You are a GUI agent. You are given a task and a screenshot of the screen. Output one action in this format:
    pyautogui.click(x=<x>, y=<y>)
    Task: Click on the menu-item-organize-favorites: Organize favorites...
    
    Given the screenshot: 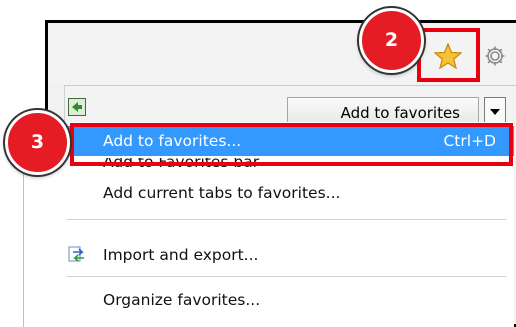 What is the action you would take?
    pyautogui.click(x=269, y=300)
    